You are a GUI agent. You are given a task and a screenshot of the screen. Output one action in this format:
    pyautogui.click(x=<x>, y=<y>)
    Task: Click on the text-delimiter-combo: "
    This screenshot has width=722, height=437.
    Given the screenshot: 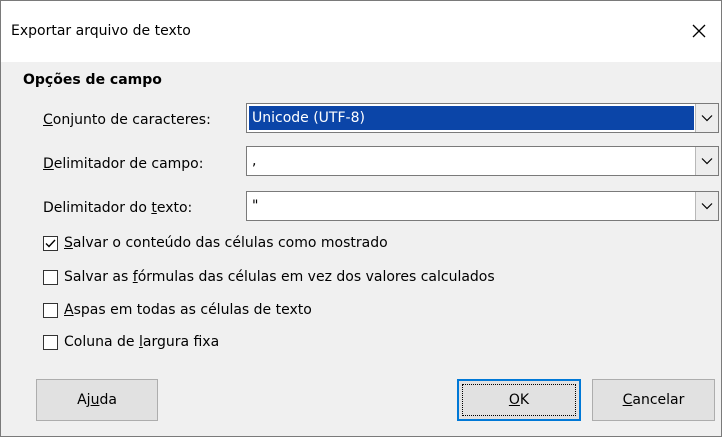 What is the action you would take?
    pyautogui.click(x=482, y=206)
    